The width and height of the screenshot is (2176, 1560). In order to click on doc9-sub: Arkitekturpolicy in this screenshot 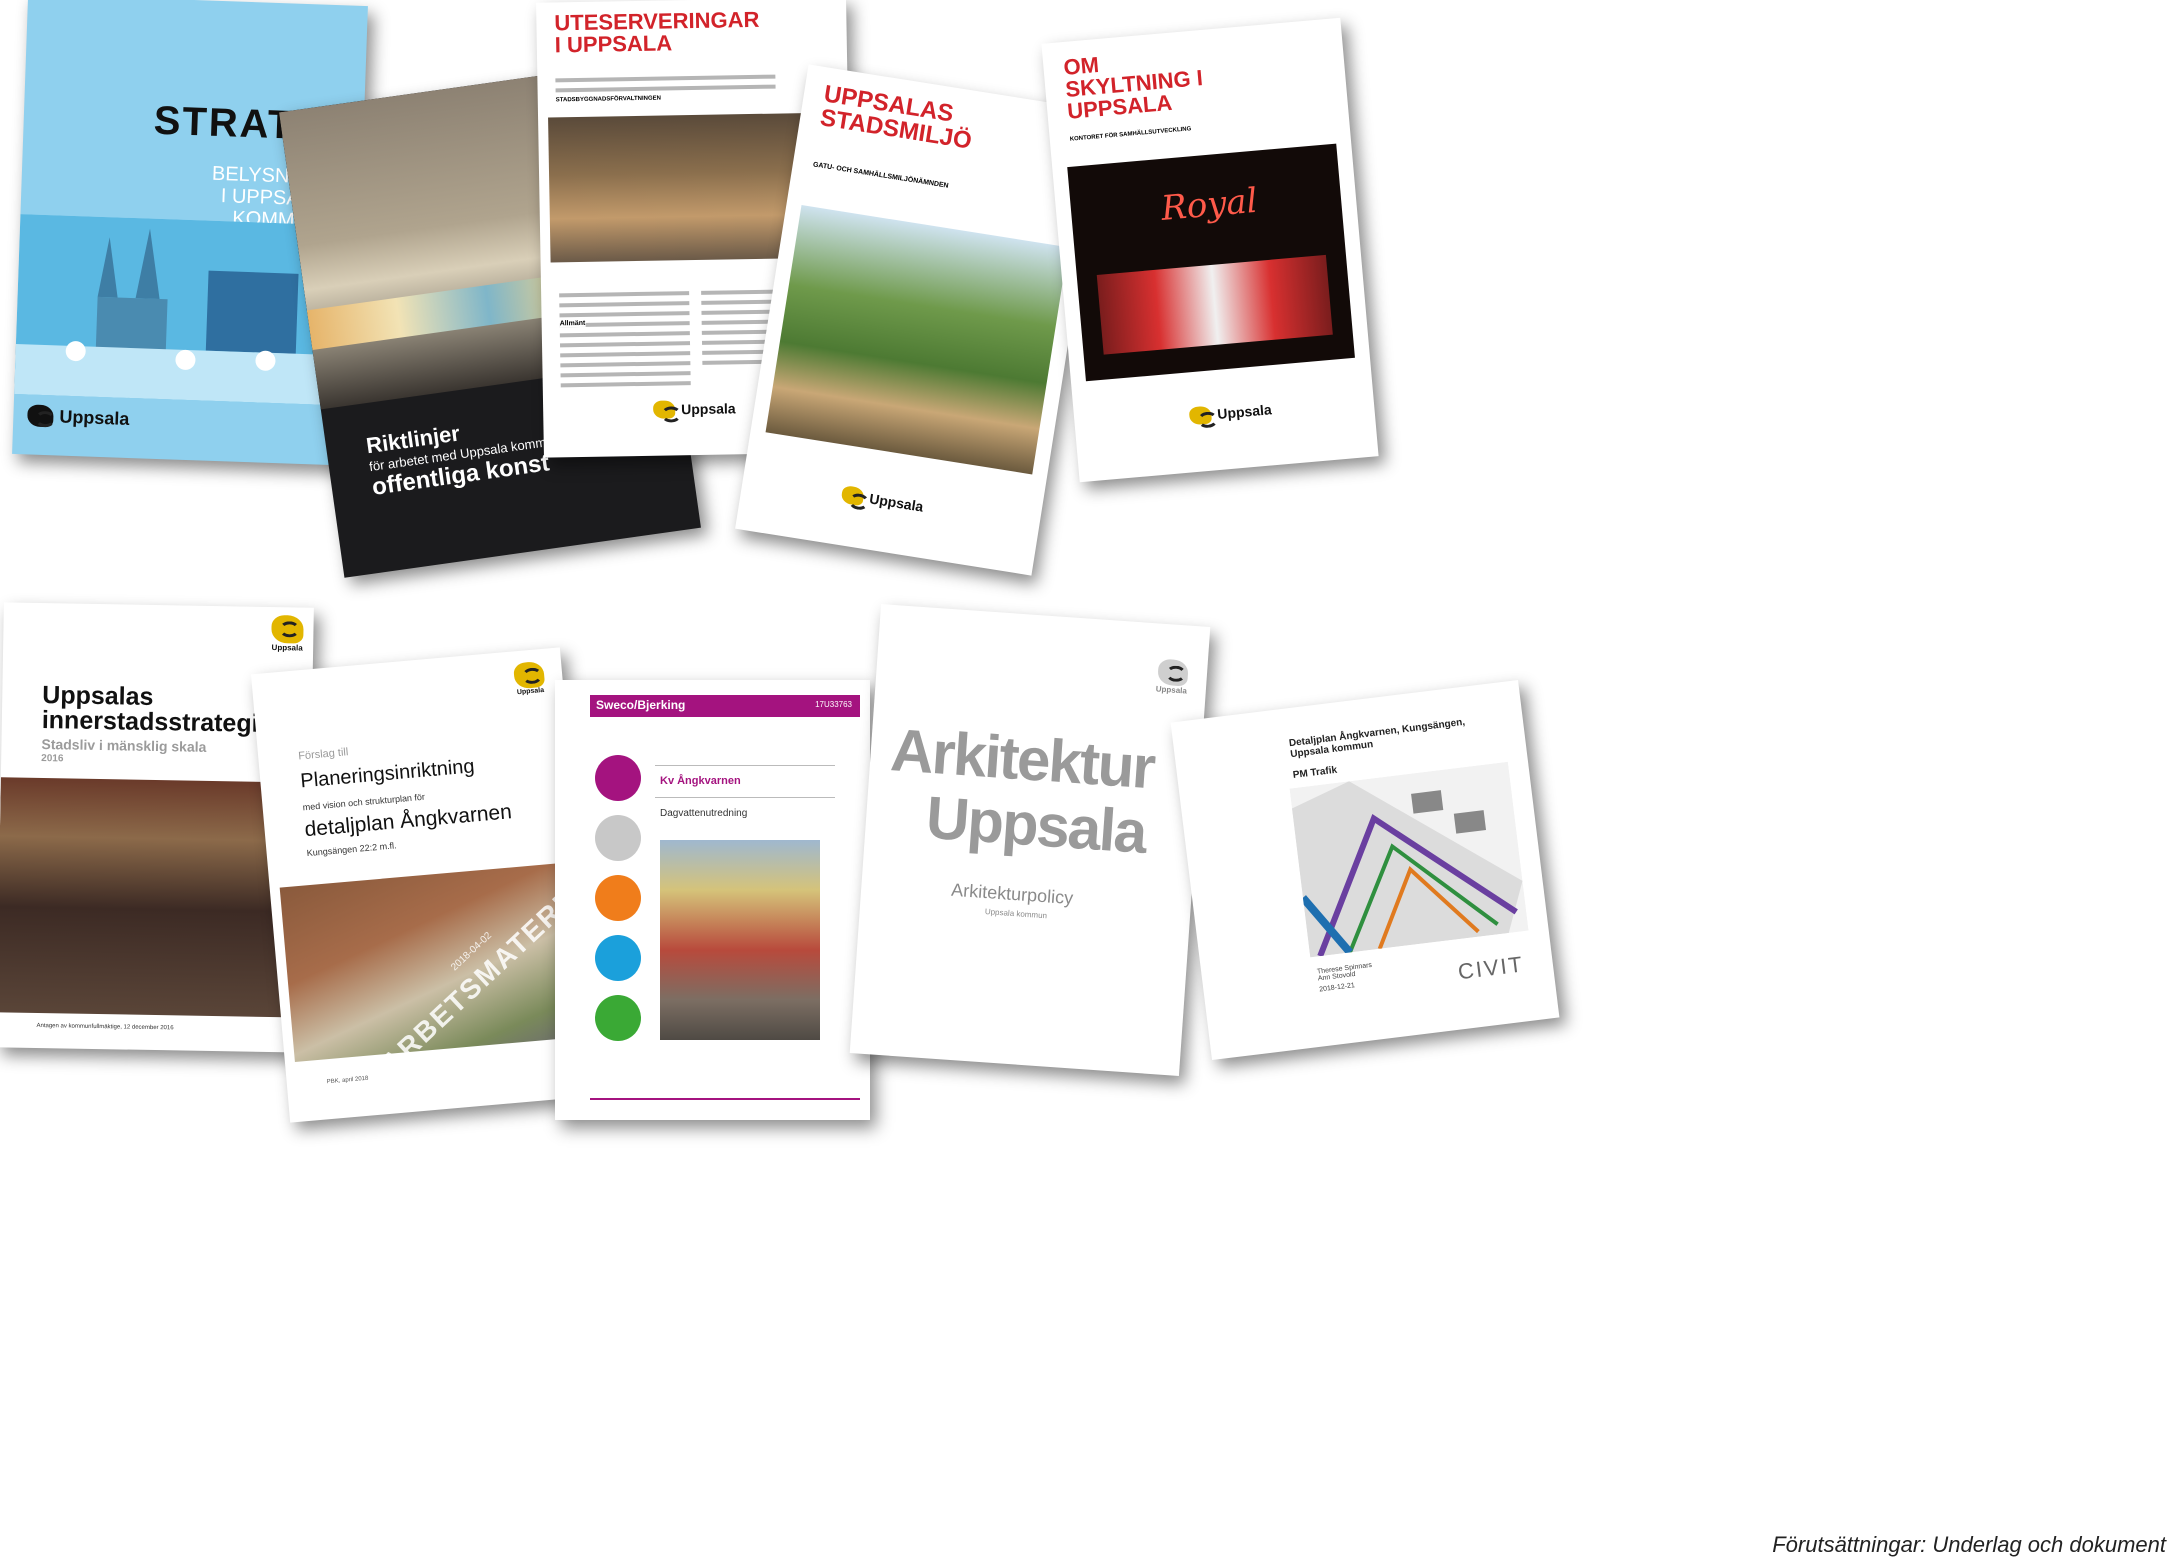, I will do `click(1012, 894)`.